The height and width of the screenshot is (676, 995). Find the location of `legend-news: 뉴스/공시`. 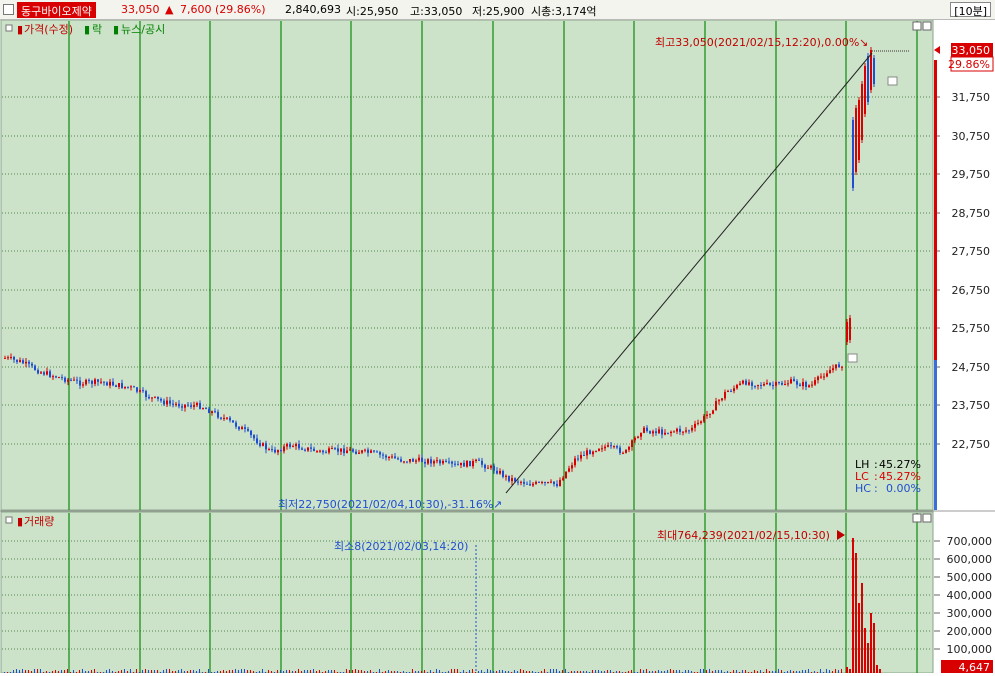

legend-news: 뉴스/공시 is located at coordinates (143, 29).